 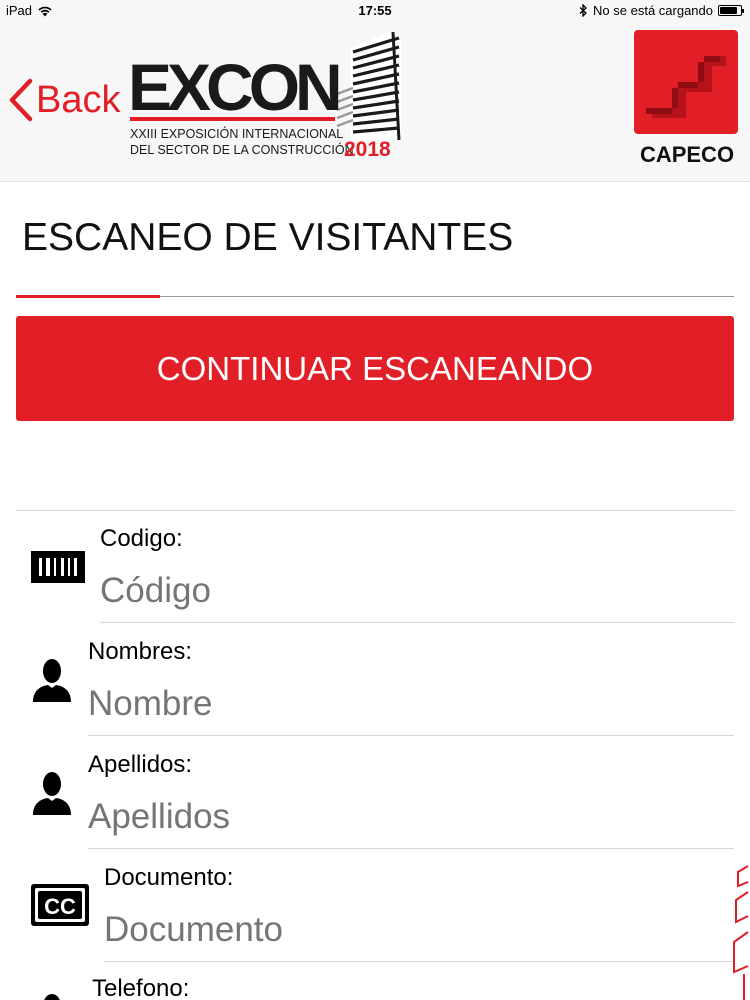 I want to click on telefono-label: Telefono:, so click(x=141, y=987).